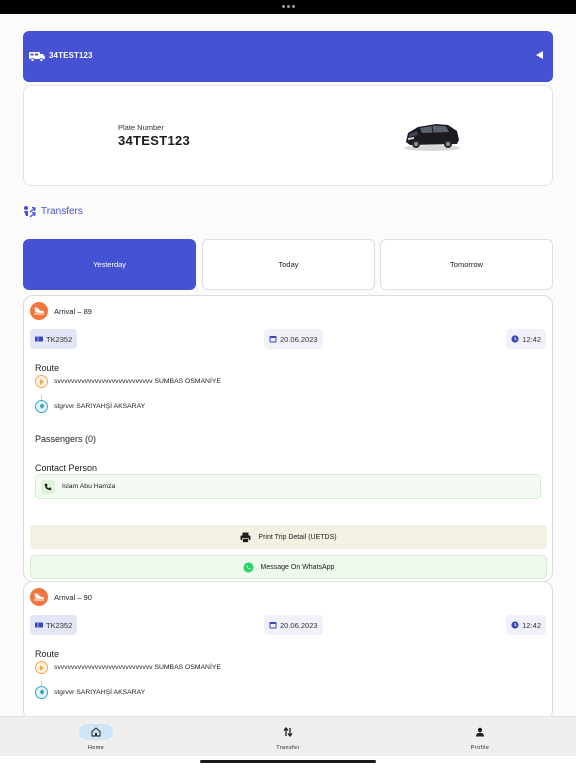 Image resolution: width=576 pixels, height=768 pixels. I want to click on vehicle-header: 34TEST123, so click(288, 56).